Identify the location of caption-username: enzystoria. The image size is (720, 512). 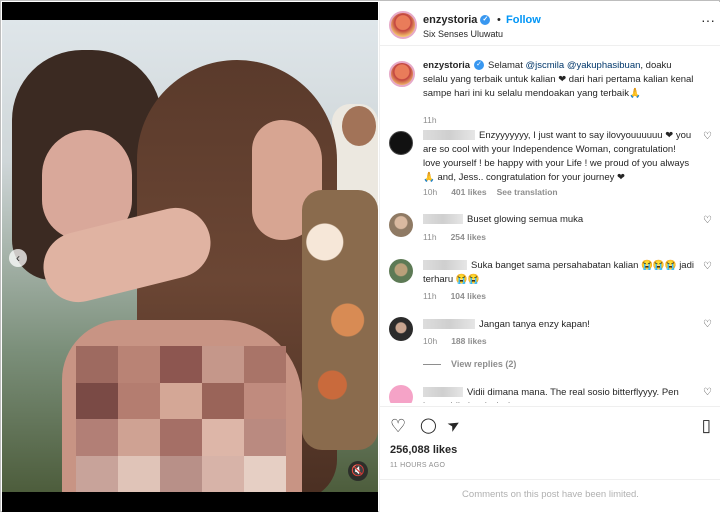
(446, 65).